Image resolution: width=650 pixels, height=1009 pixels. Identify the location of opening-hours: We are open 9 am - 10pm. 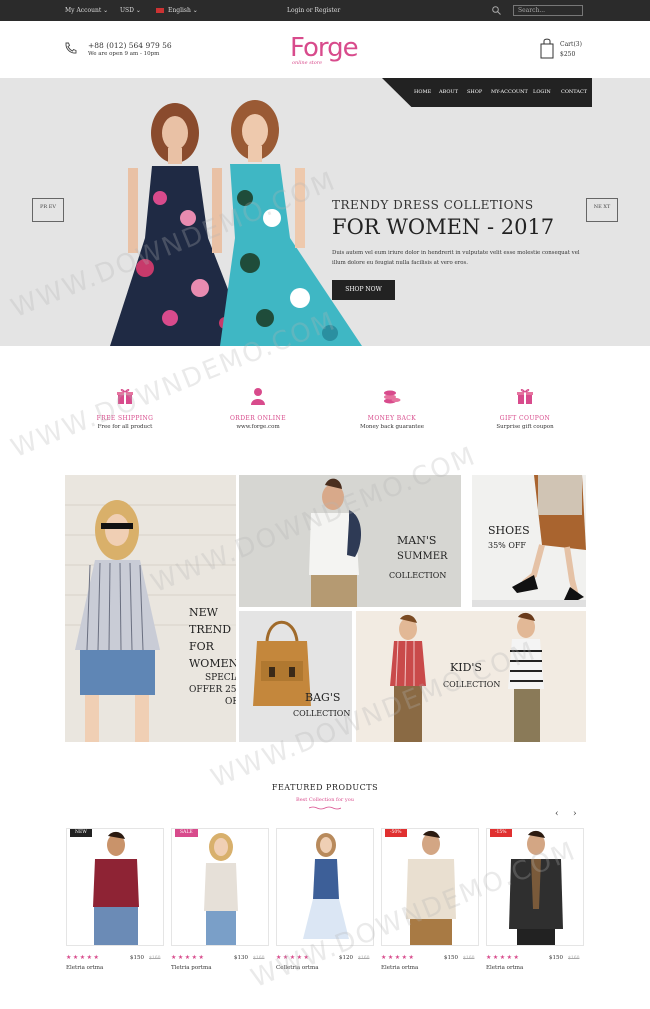
(124, 54).